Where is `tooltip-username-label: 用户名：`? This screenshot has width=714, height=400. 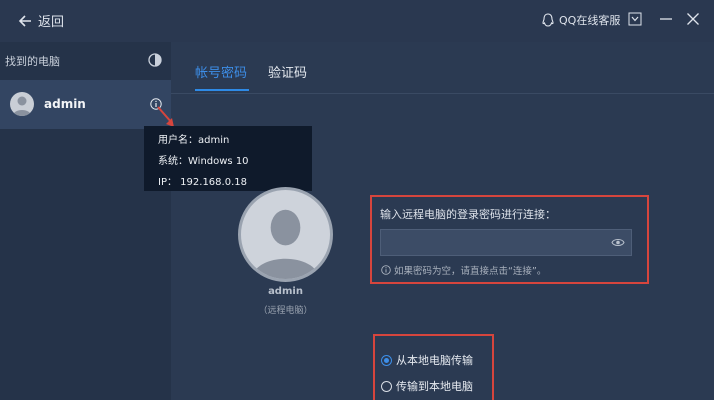
tooltip-username-label: 用户名： is located at coordinates (178, 140).